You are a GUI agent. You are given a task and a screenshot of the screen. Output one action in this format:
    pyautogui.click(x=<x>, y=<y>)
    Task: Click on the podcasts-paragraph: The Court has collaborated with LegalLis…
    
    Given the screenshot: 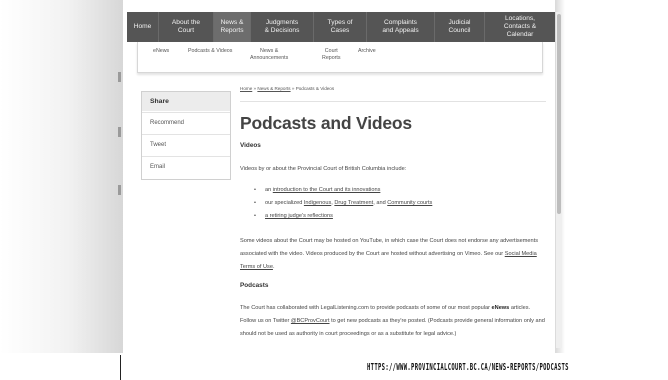 What is the action you would take?
    pyautogui.click(x=393, y=321)
    